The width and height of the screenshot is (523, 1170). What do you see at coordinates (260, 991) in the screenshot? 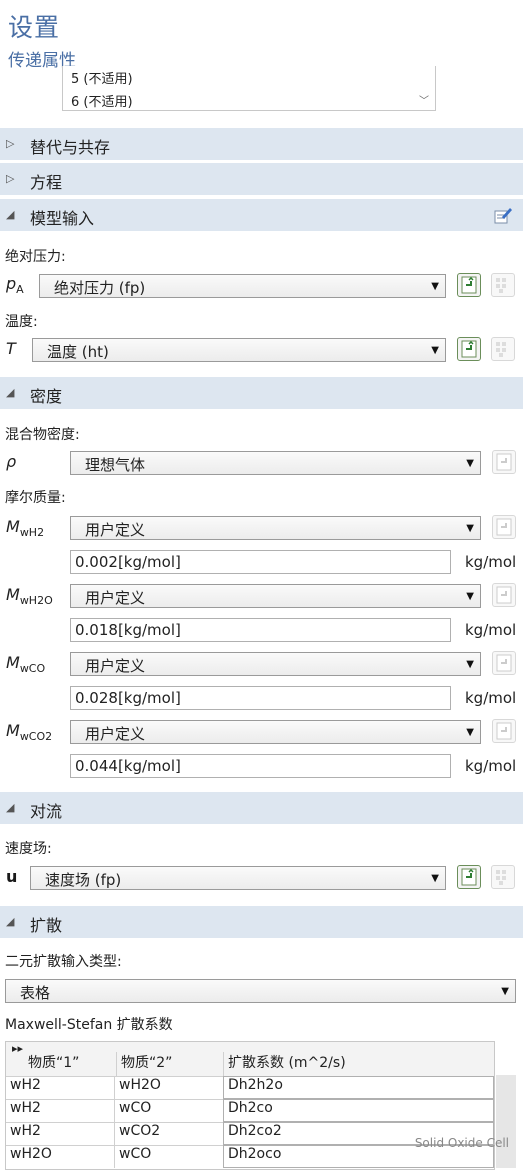
I see `diffusion-input-type-select: 表格 ▼` at bounding box center [260, 991].